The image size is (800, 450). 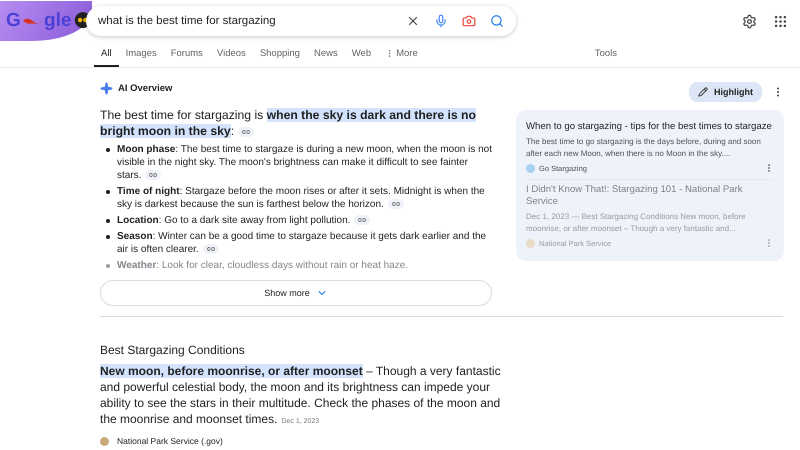 What do you see at coordinates (106, 88) in the screenshot?
I see `sparkle-icon` at bounding box center [106, 88].